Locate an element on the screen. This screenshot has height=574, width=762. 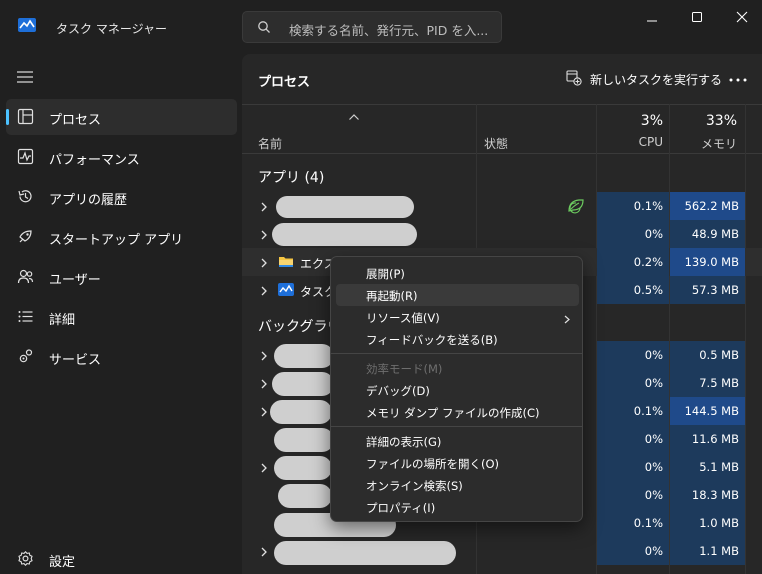
menu-item-go-to-details: 詳細の表示(G) is located at coordinates (457, 441).